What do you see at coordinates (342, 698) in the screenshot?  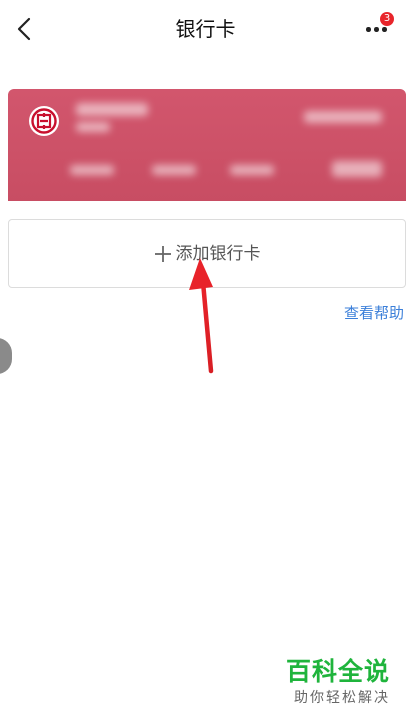 I see `watermark-subtitle: 助你轻松解决` at bounding box center [342, 698].